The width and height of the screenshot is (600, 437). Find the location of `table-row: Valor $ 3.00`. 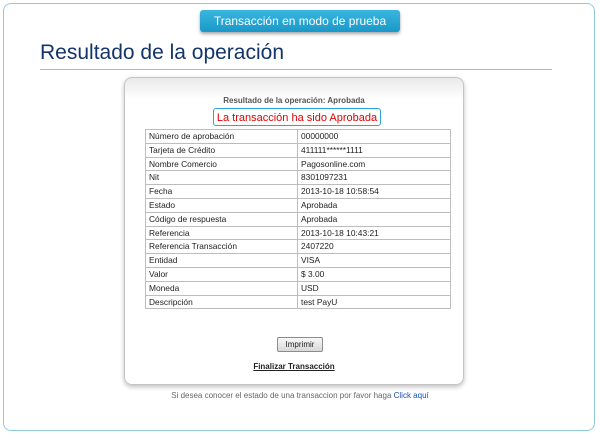

table-row: Valor $ 3.00 is located at coordinates (298, 274).